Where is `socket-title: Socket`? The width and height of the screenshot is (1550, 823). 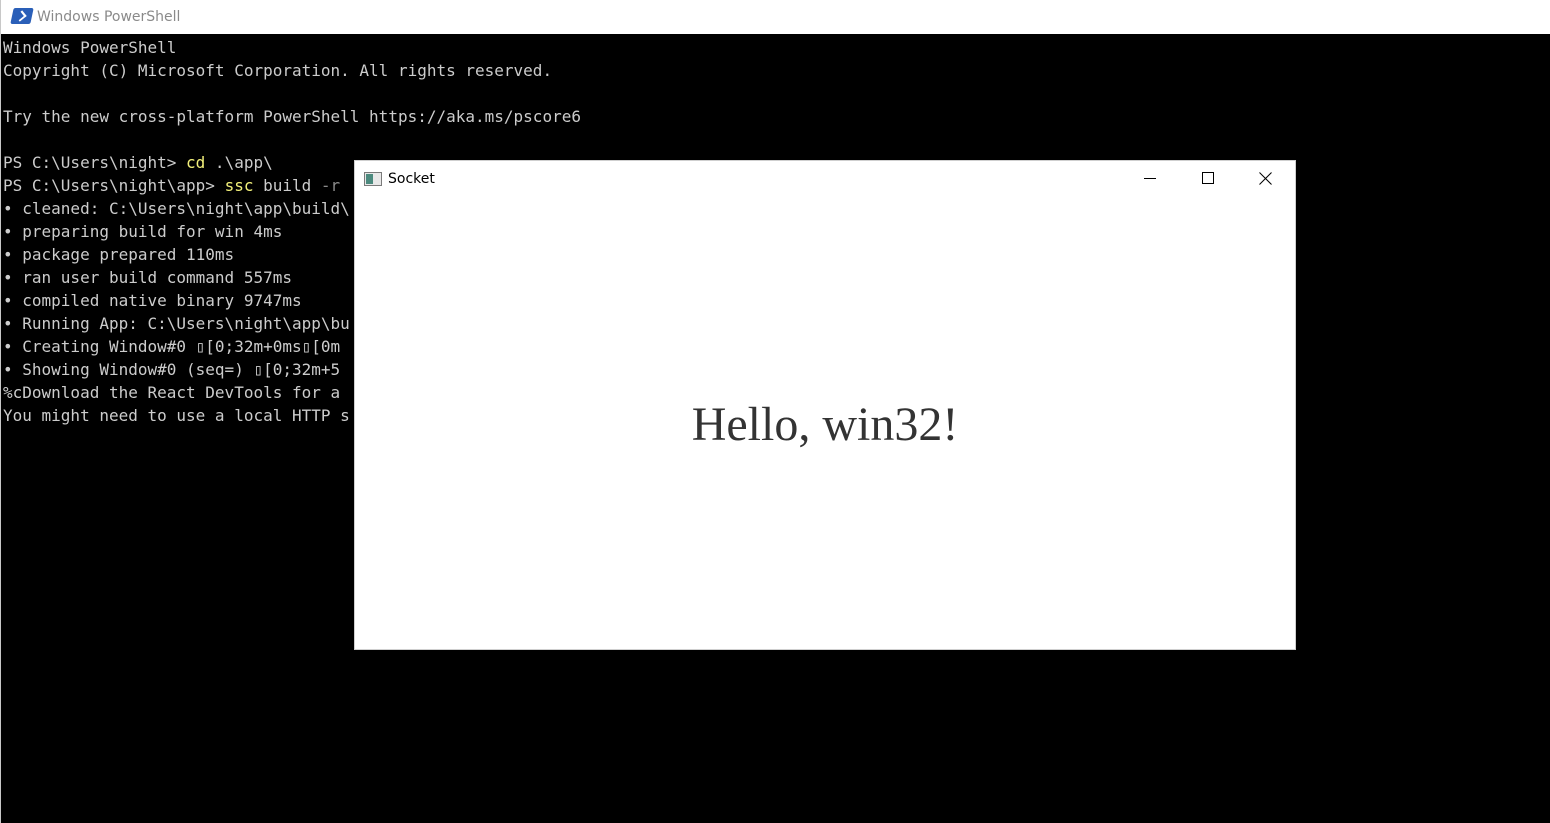
socket-title: Socket is located at coordinates (411, 179).